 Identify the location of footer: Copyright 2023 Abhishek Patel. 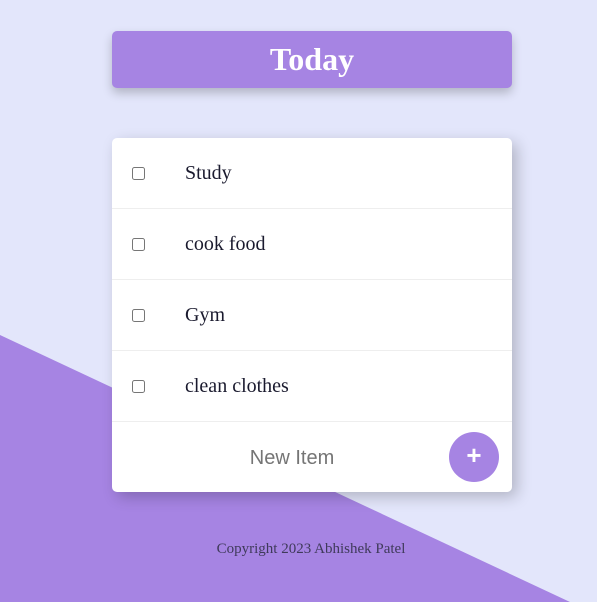
(298, 549).